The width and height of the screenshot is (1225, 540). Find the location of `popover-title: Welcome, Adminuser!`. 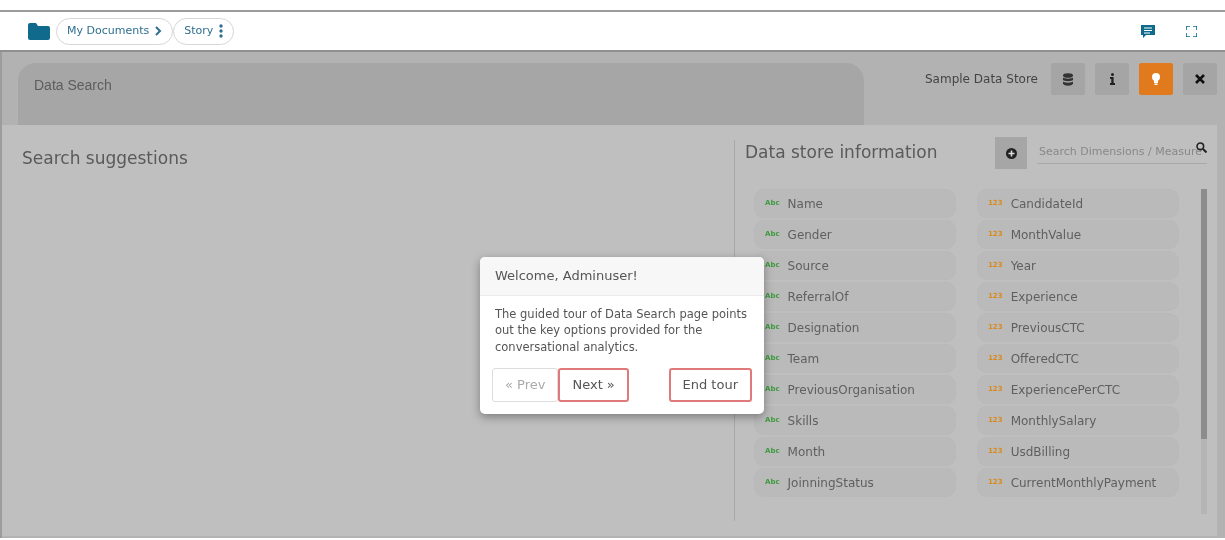

popover-title: Welcome, Adminuser! is located at coordinates (622, 276).